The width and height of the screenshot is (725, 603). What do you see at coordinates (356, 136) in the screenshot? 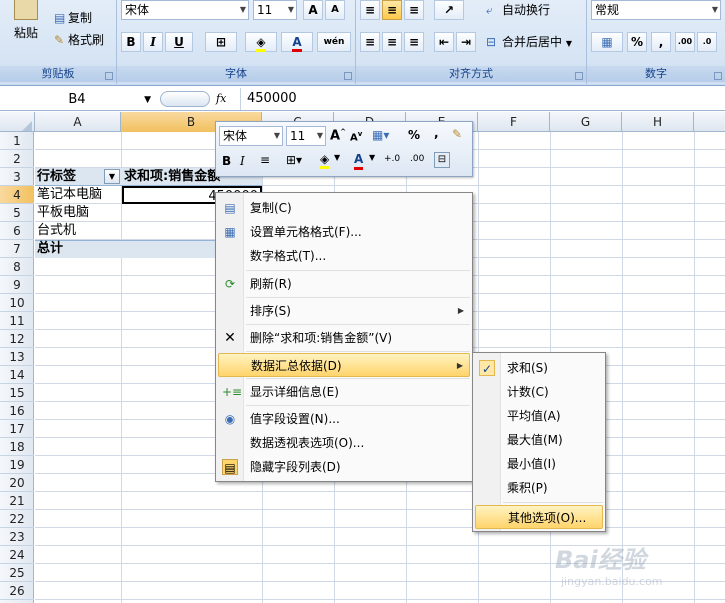
I see `mini-shrink-font-icon: Av` at bounding box center [356, 136].